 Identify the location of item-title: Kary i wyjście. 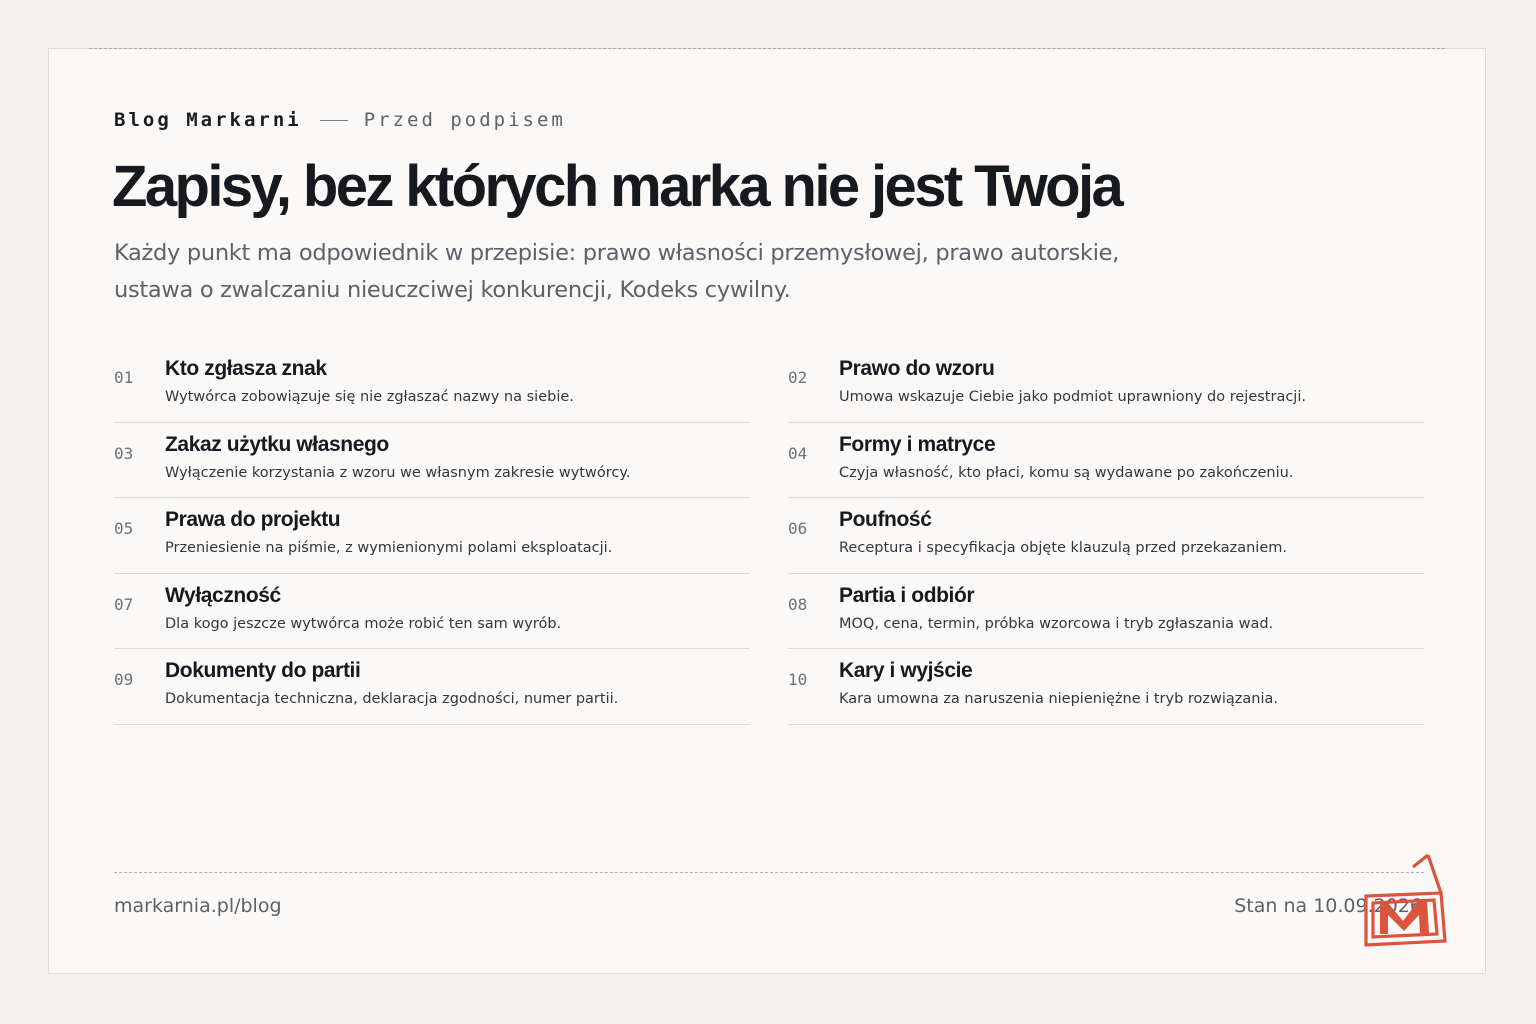
(906, 670).